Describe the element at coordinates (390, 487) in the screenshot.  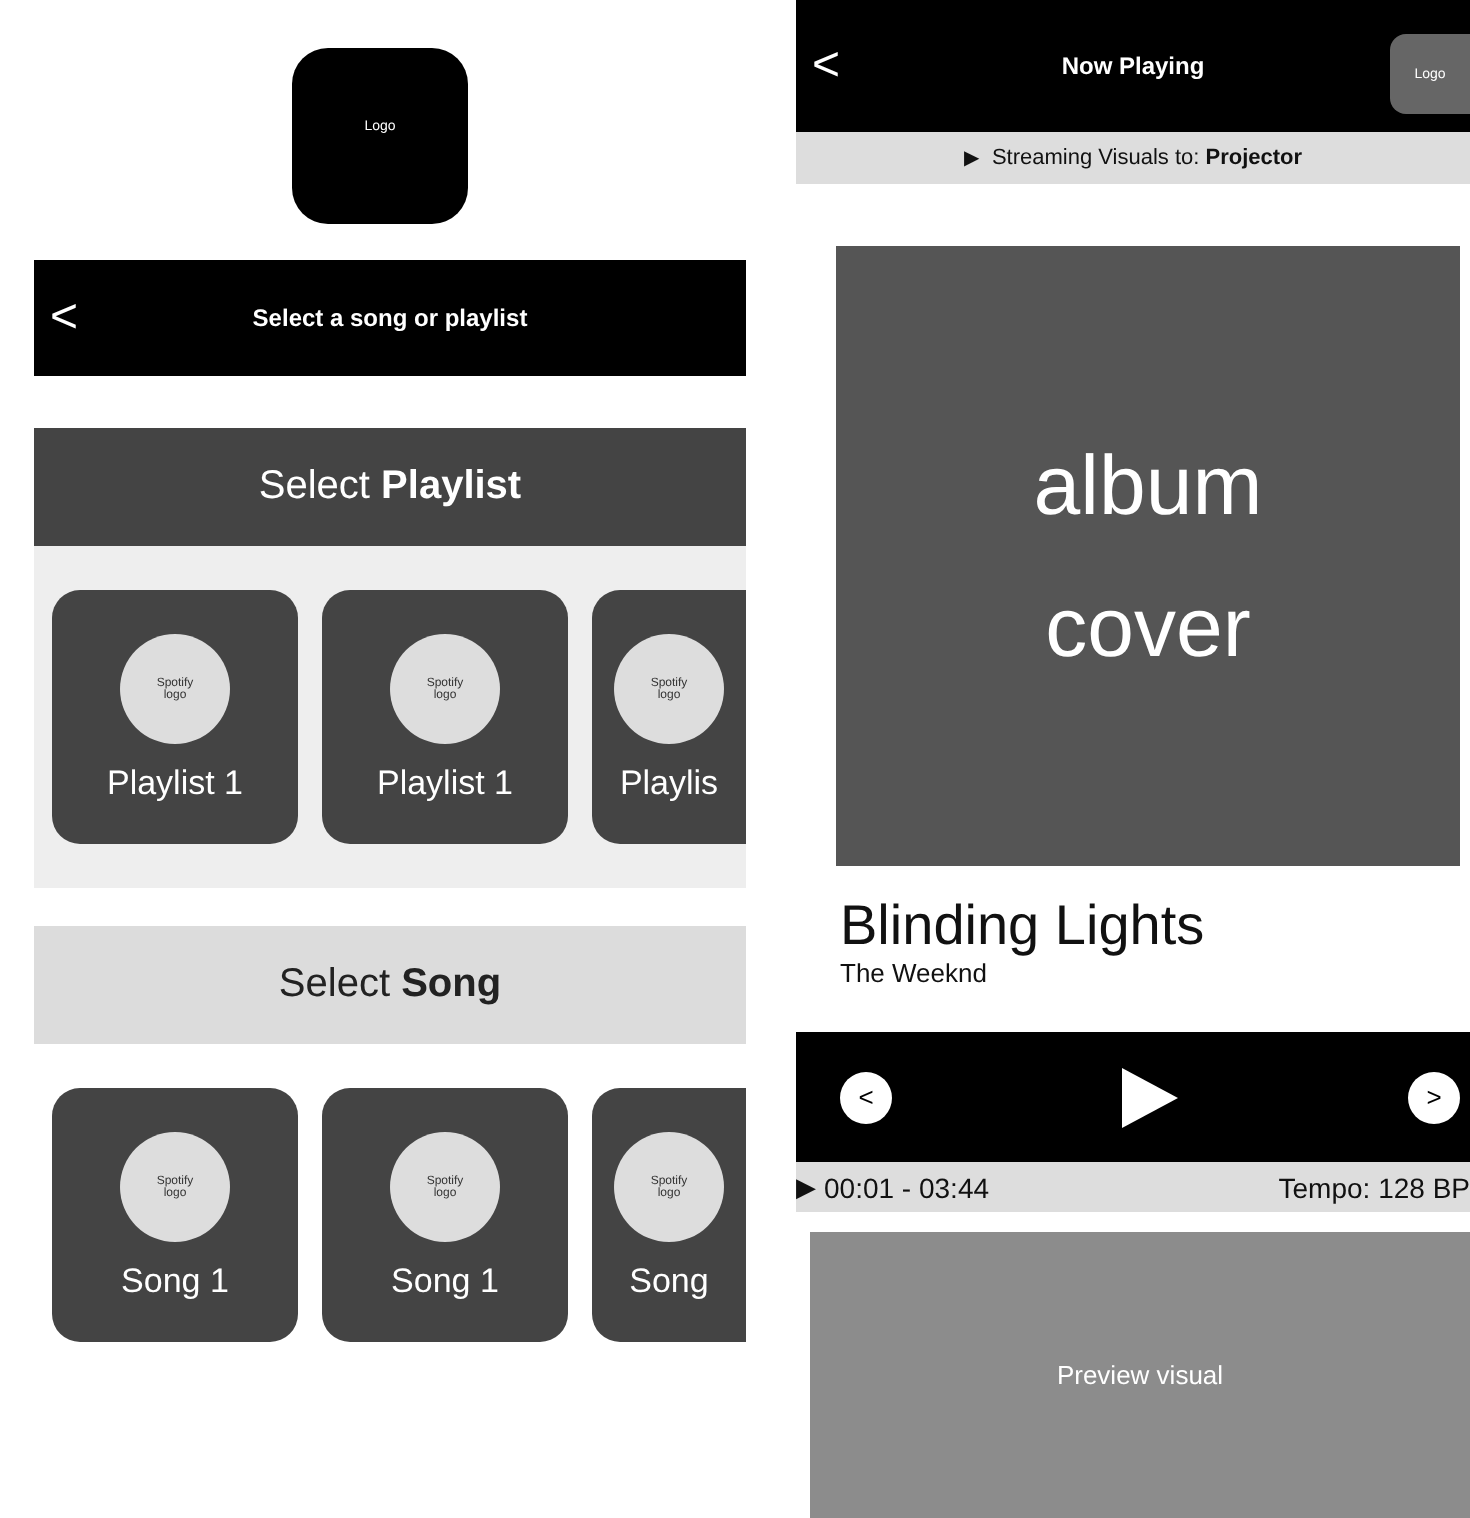
I see `section-heading: Select Playlist` at that location.